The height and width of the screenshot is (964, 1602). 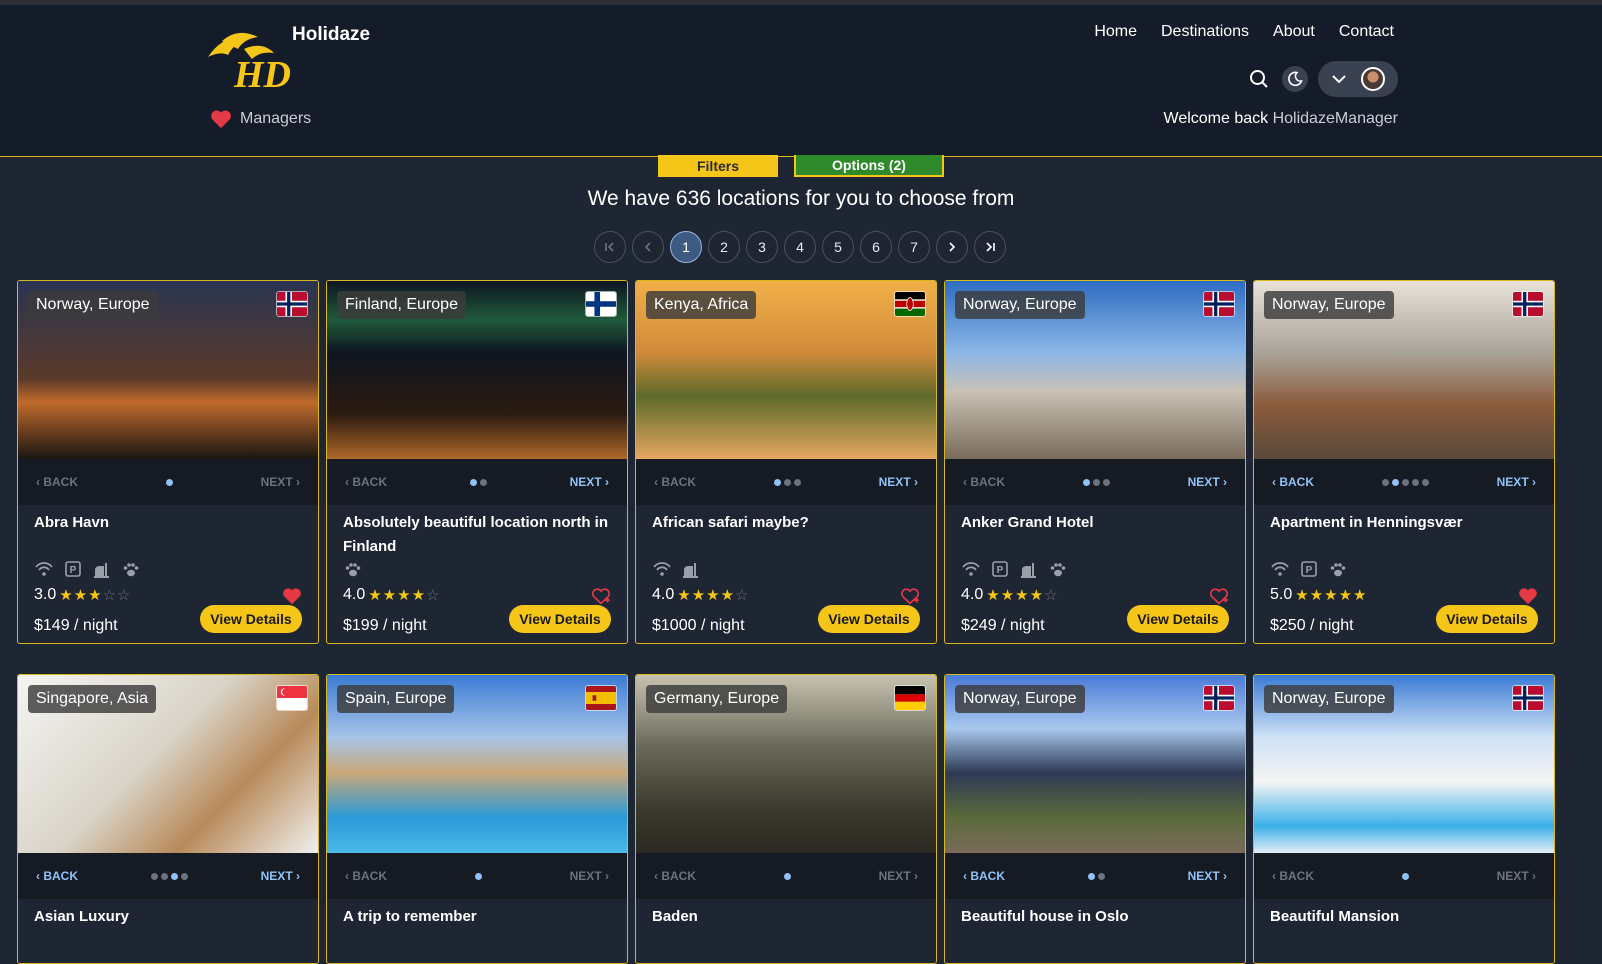 What do you see at coordinates (800, 247) in the screenshot?
I see `page-4-button: 4` at bounding box center [800, 247].